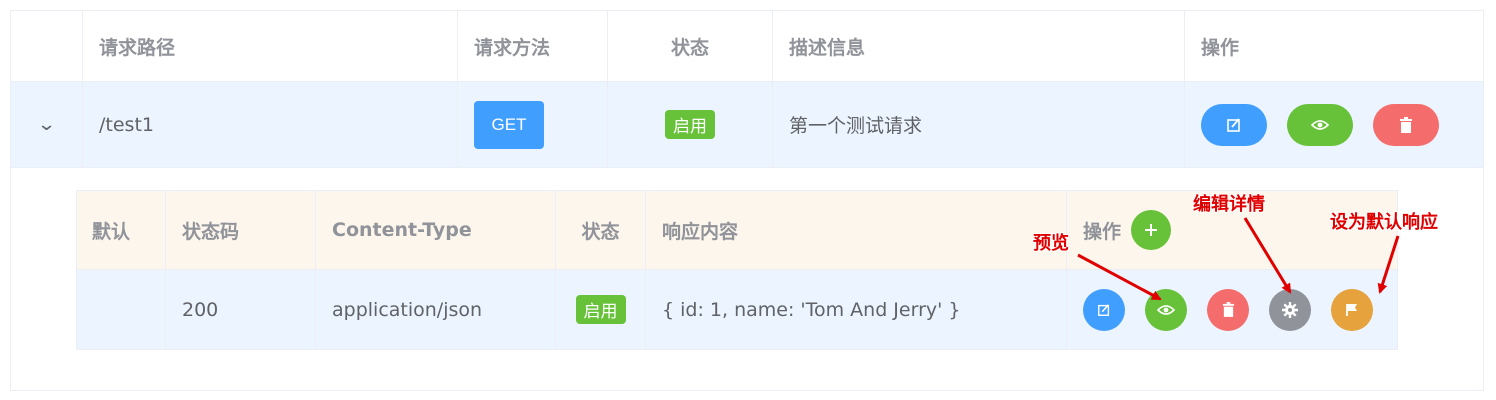 The image size is (1496, 400). Describe the element at coordinates (436, 230) in the screenshot. I see `header-content-type: Content-Type` at that location.